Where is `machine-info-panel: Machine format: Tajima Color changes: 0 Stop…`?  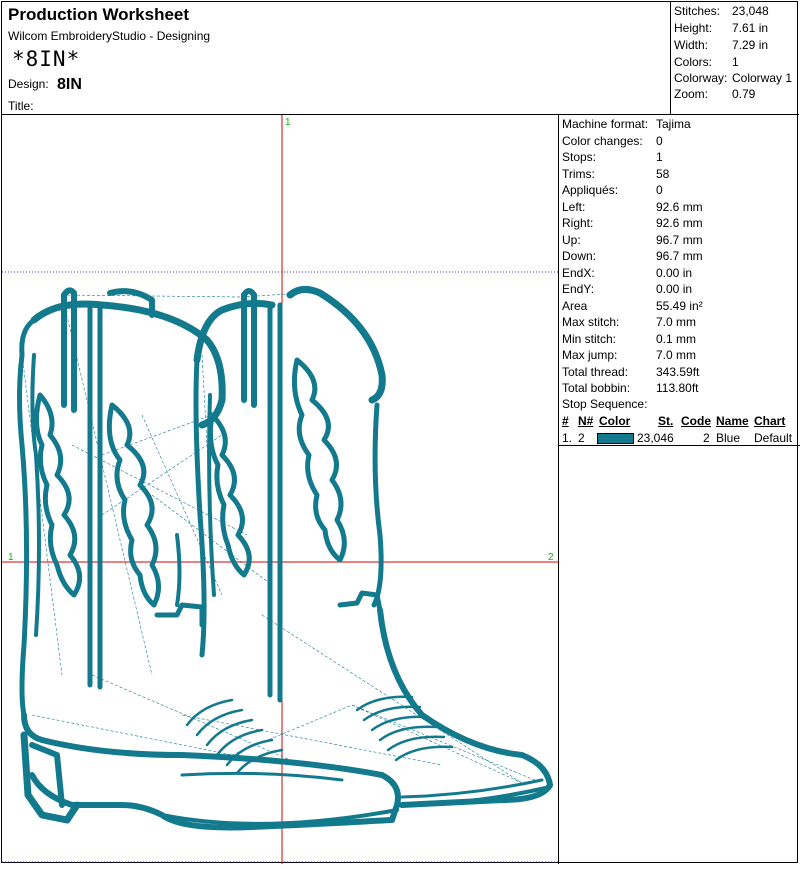 machine-info-panel: Machine format: Tajima Color changes: 0 Stop… is located at coordinates (679, 280).